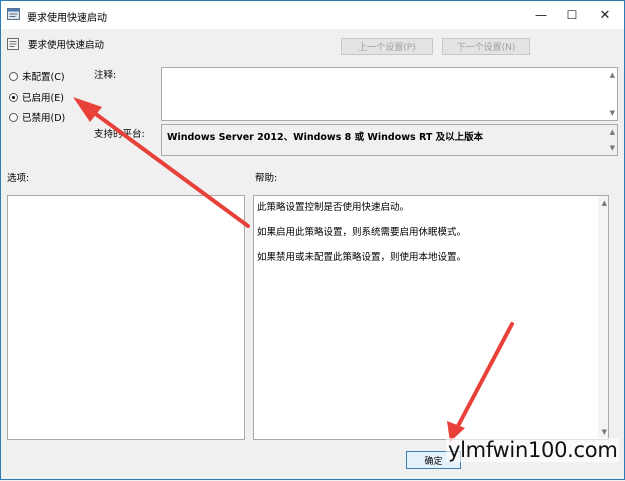 The height and width of the screenshot is (481, 625). Describe the element at coordinates (533, 450) in the screenshot. I see `watermark-text: ylmfwin100.com` at that location.